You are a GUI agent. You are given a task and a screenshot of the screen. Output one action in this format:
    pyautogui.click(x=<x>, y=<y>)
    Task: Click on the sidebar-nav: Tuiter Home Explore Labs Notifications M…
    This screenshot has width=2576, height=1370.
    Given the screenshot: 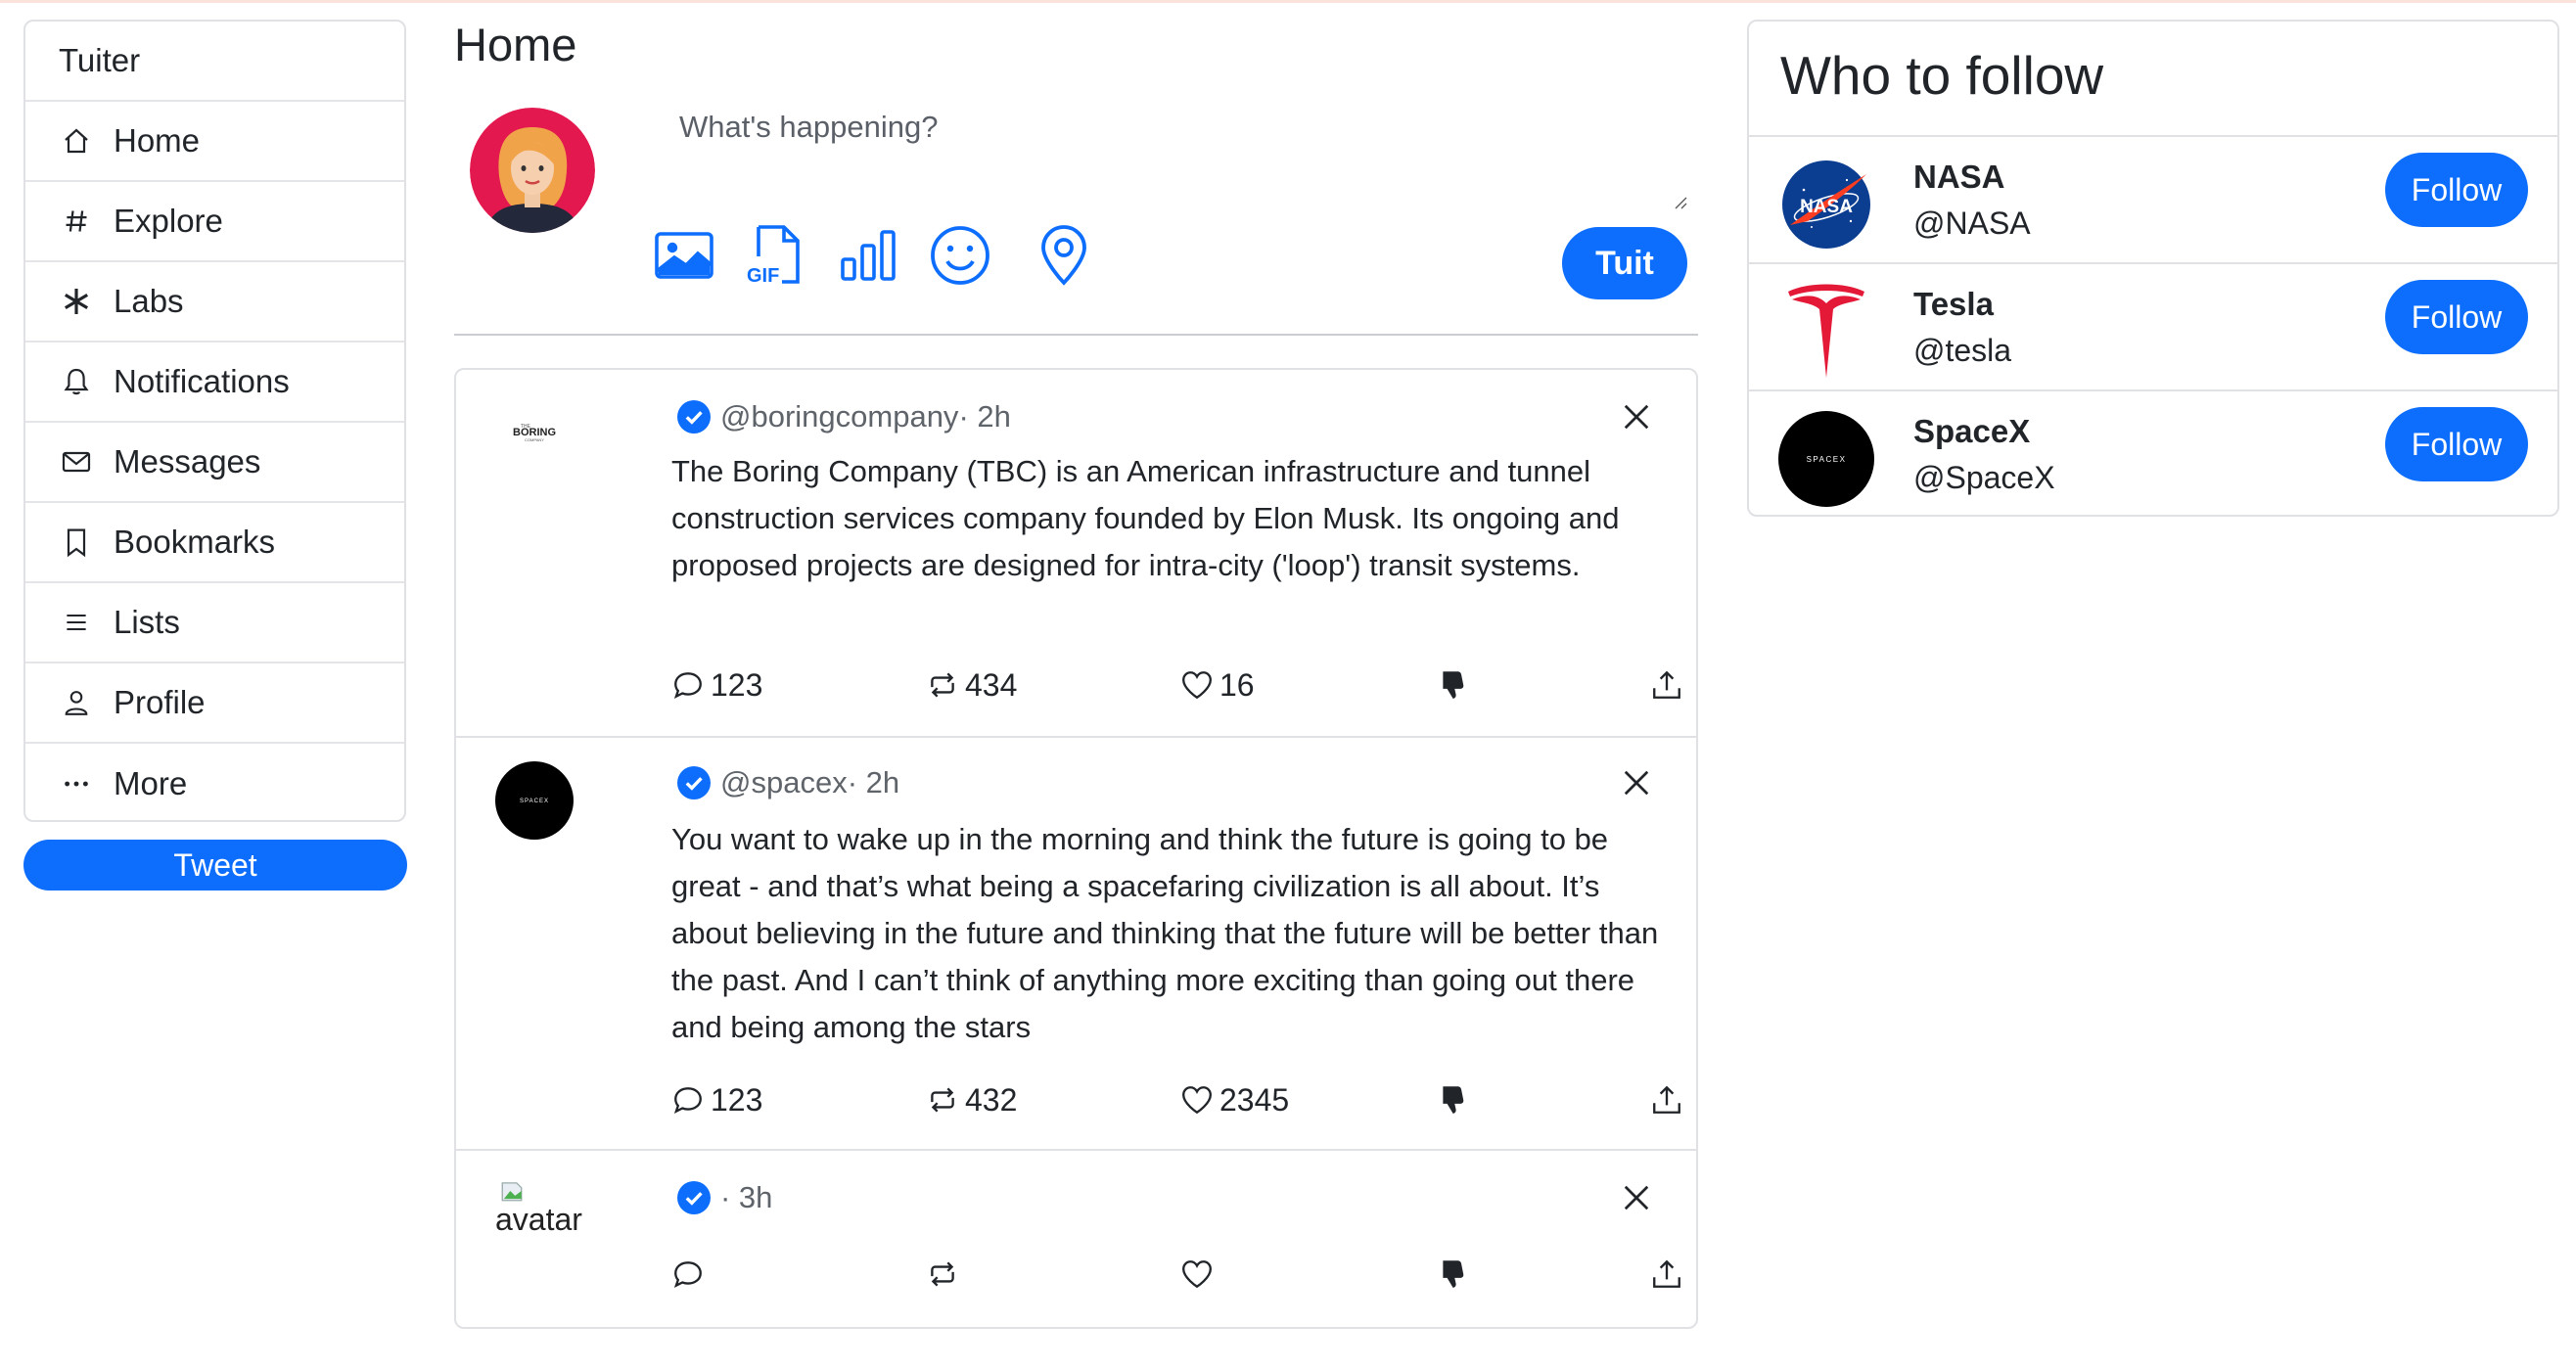 What is the action you would take?
    pyautogui.click(x=215, y=421)
    